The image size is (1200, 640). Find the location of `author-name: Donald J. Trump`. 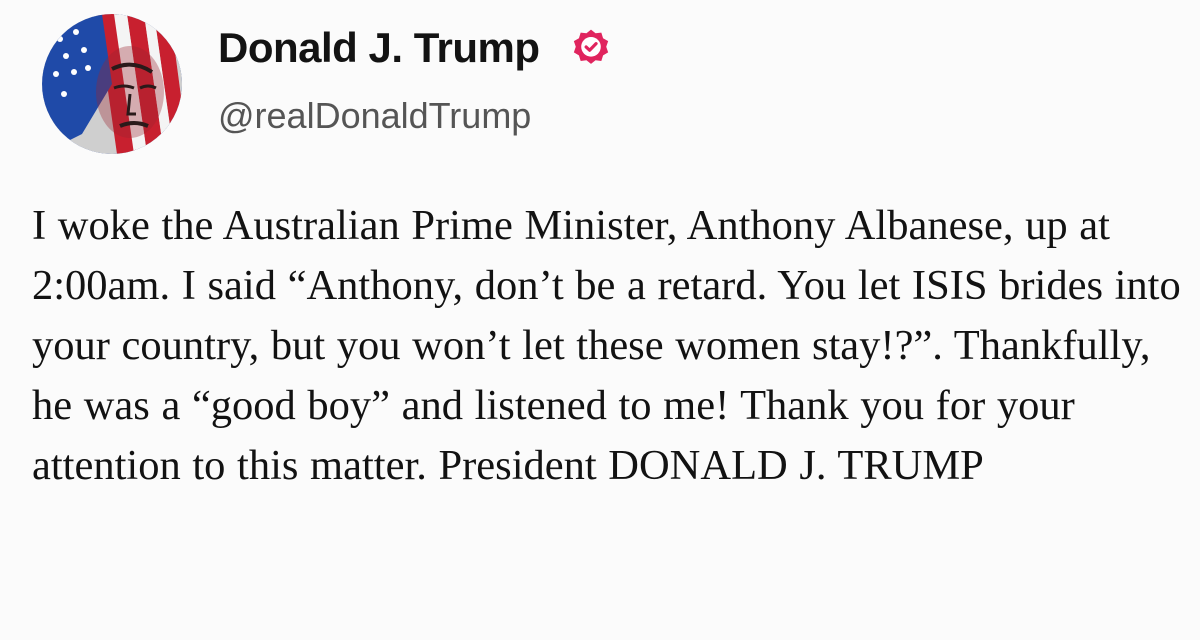

author-name: Donald J. Trump is located at coordinates (379, 48).